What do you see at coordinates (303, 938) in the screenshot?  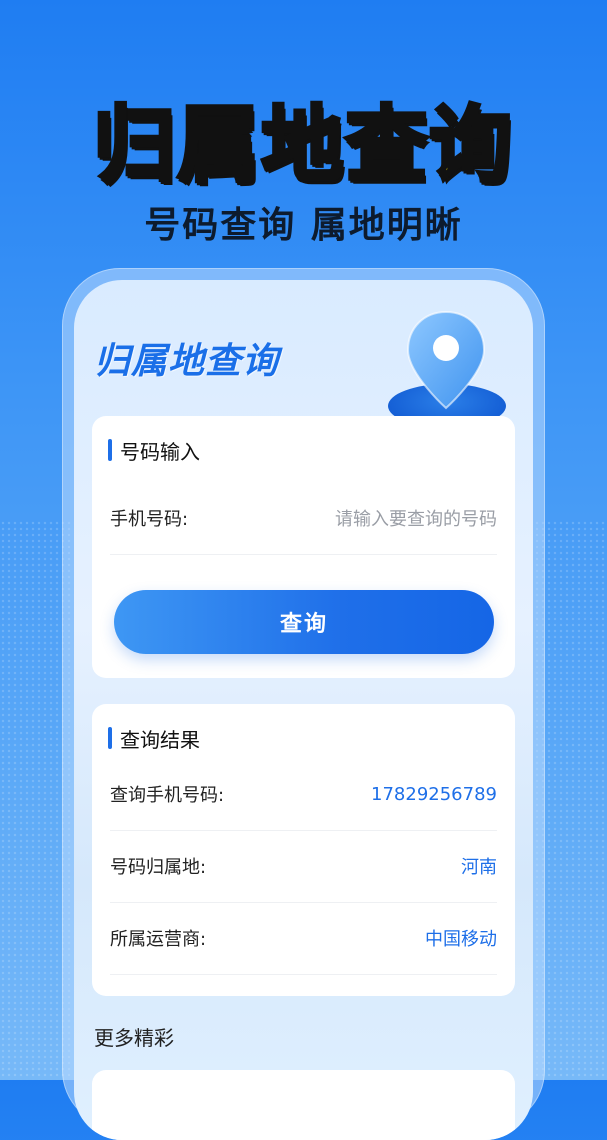 I see `result-row-carrier: 所属运营商: 中国移动` at bounding box center [303, 938].